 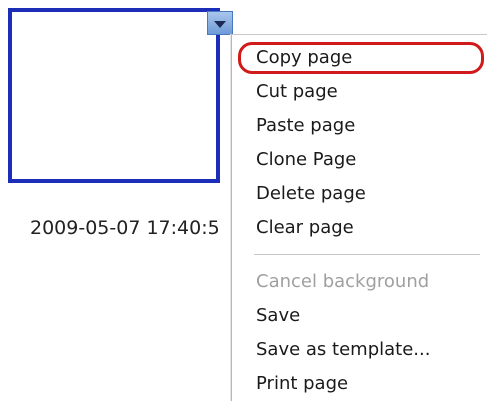 What do you see at coordinates (278, 316) in the screenshot?
I see `menu-item-save: Save` at bounding box center [278, 316].